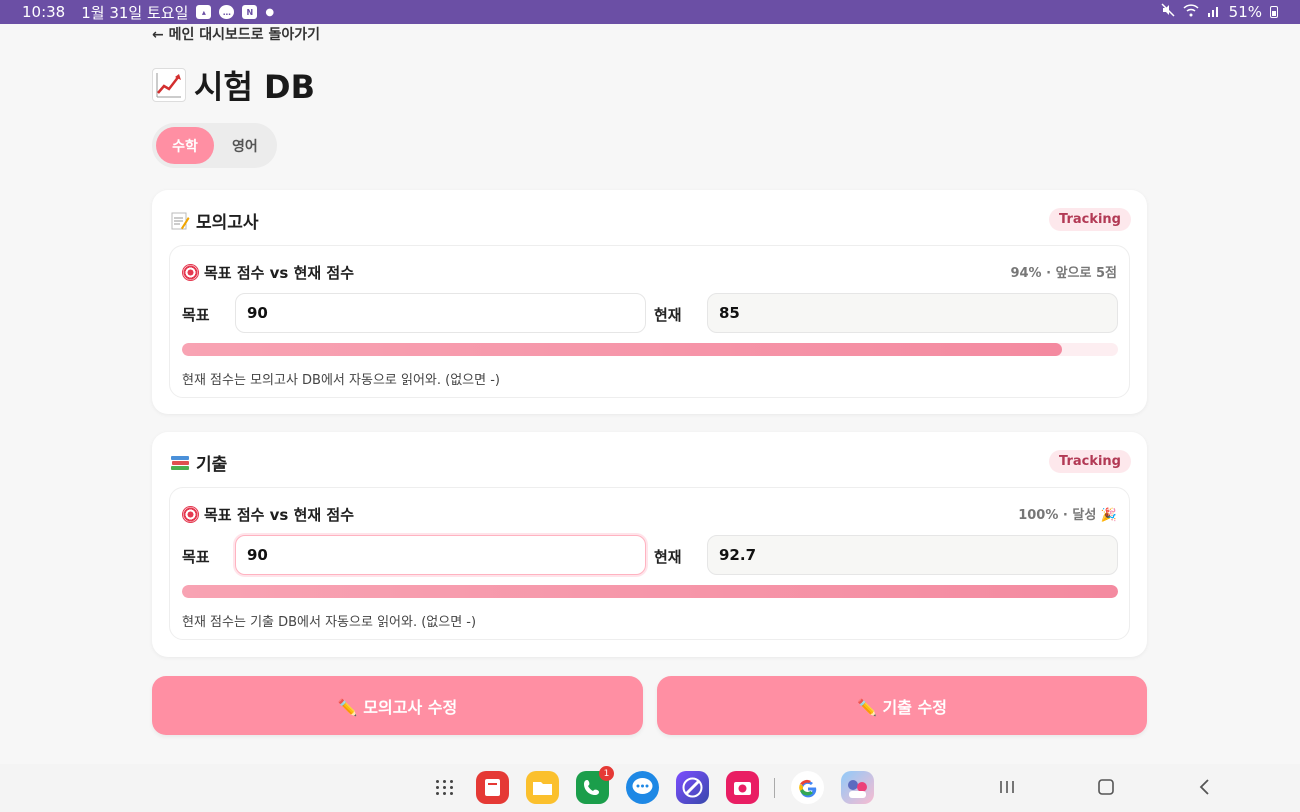 The image size is (1300, 812). What do you see at coordinates (912, 555) in the screenshot?
I see `current-score-field: 92.7` at bounding box center [912, 555].